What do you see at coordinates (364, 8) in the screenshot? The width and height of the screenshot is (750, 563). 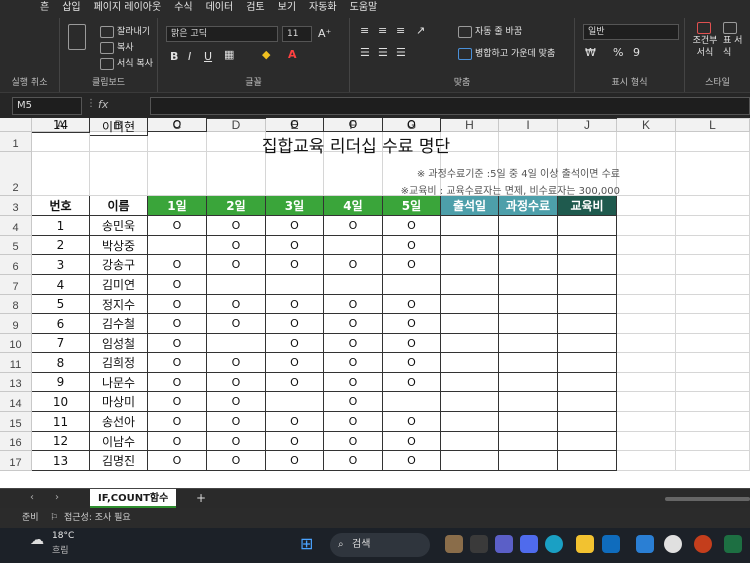 I see `menu-item: 도움말` at bounding box center [364, 8].